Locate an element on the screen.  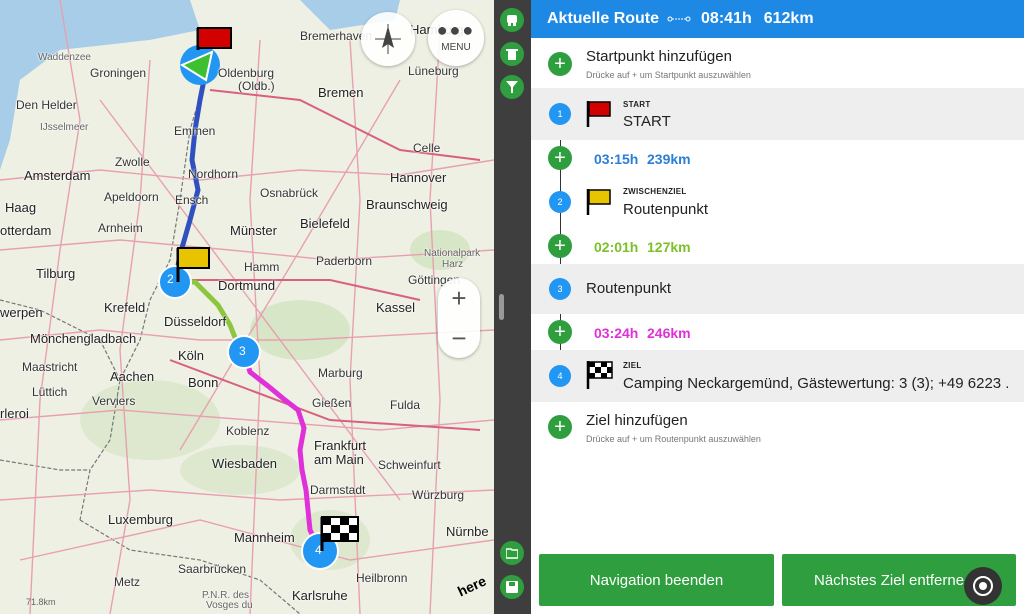
city-label: Dortmund is located at coordinates (247, 285).